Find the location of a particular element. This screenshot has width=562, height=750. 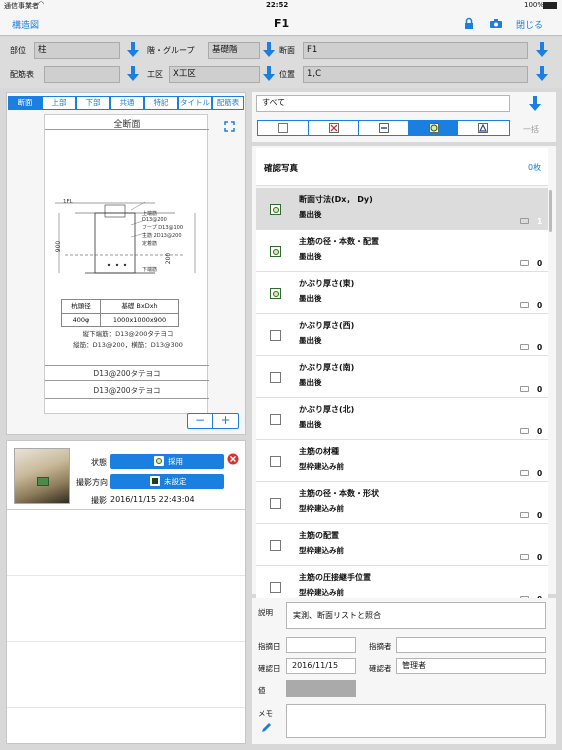

pencil-icon is located at coordinates (266, 727).